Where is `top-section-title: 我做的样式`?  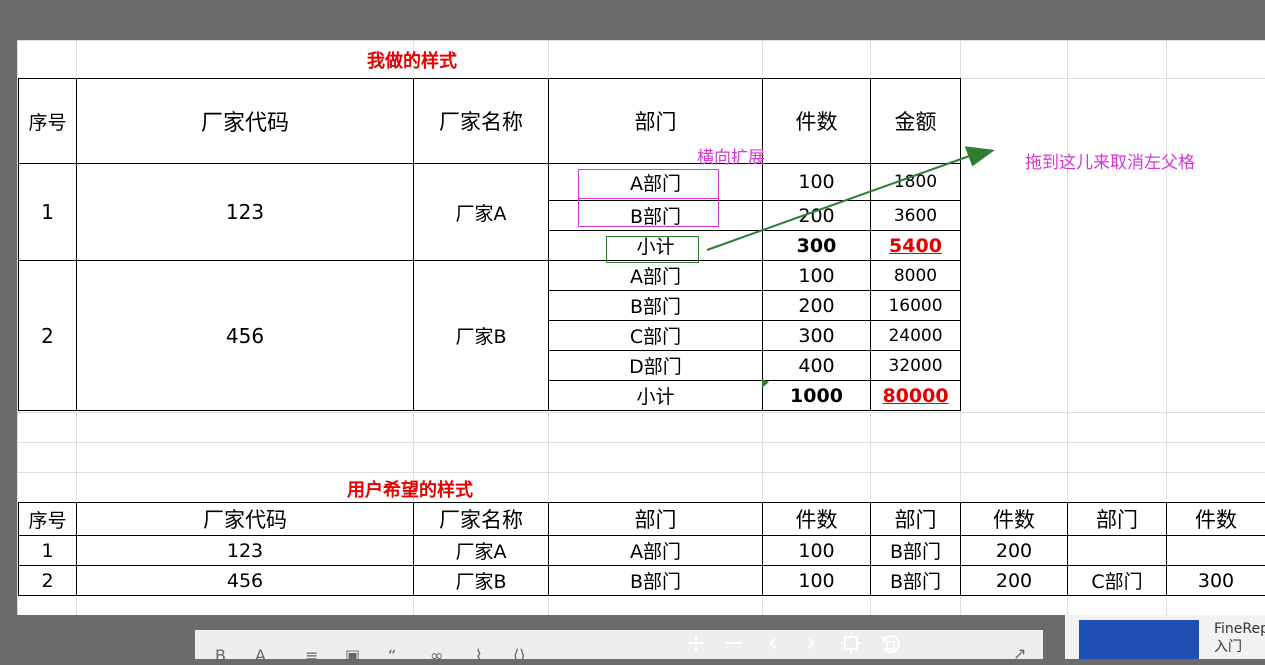
top-section-title: 我做的样式 is located at coordinates (412, 60).